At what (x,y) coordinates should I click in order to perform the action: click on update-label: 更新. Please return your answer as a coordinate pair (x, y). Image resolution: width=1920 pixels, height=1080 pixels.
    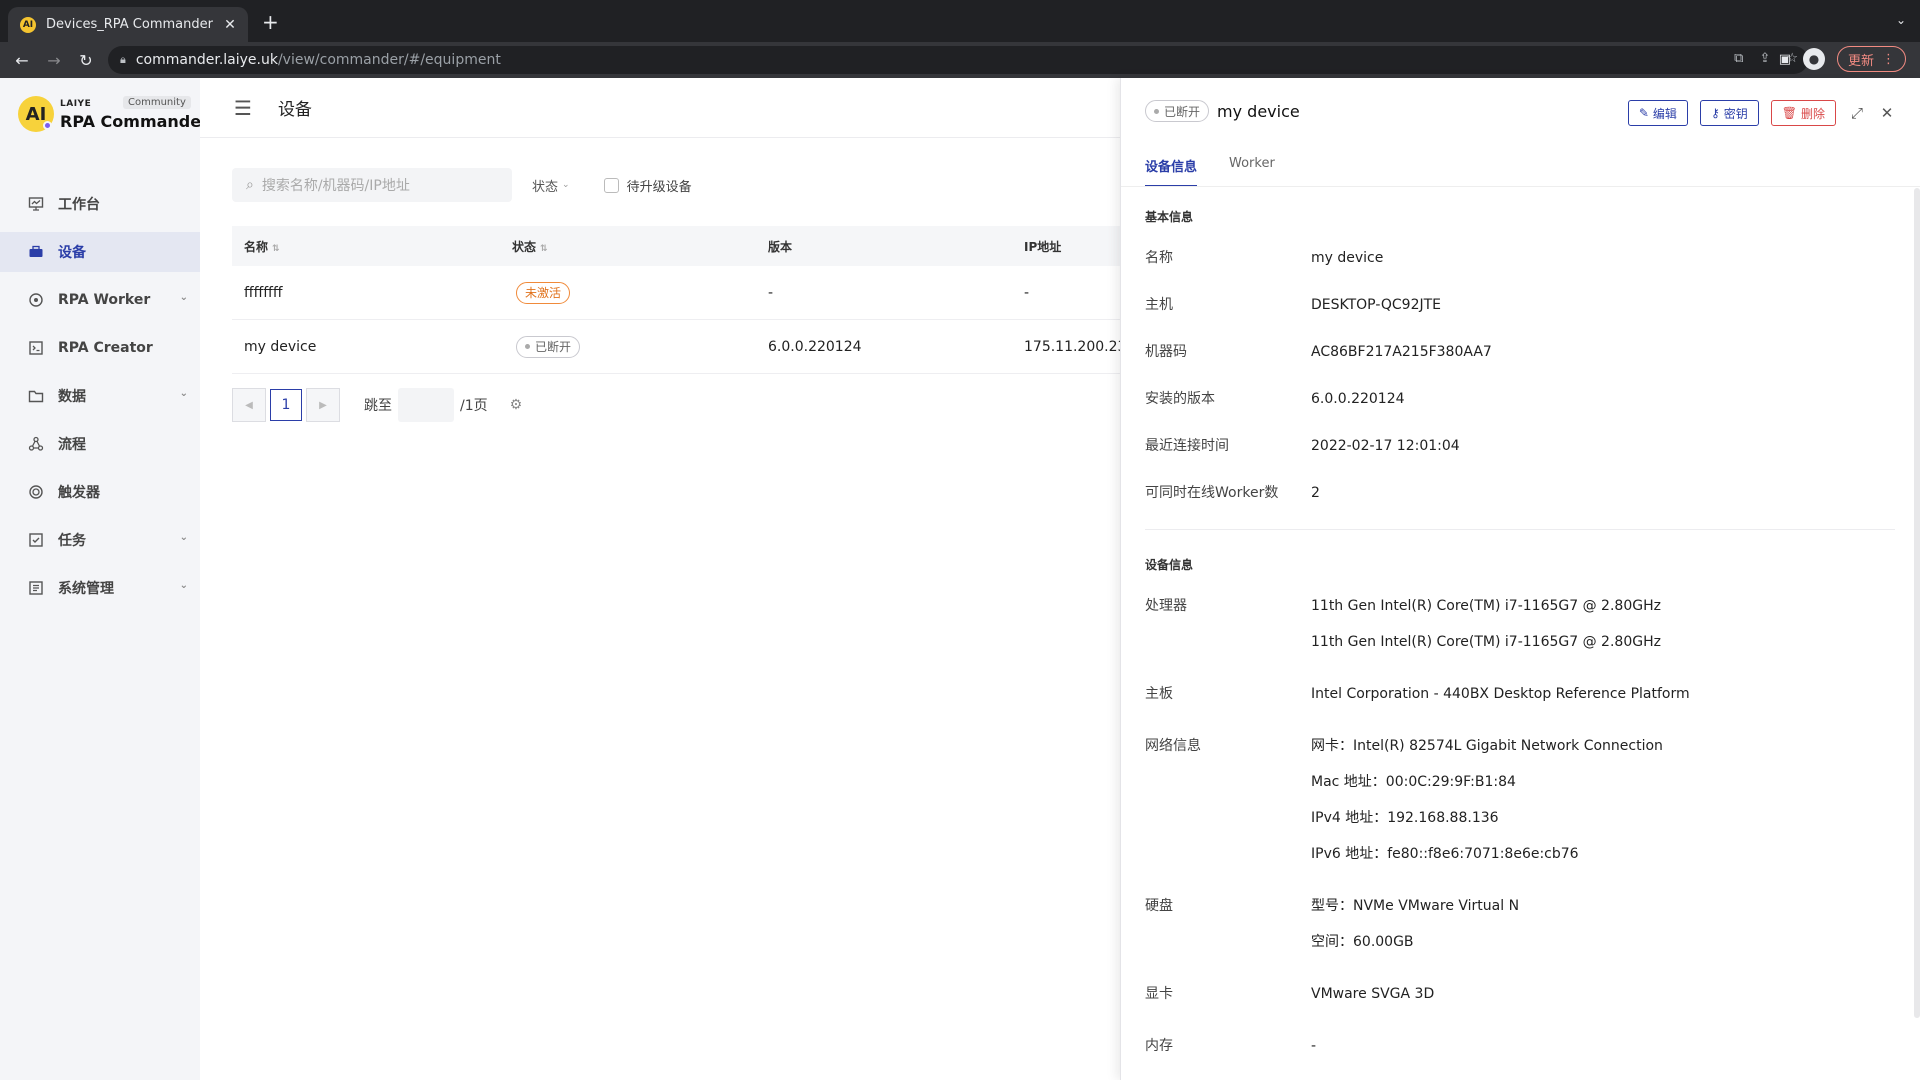
    Looking at the image, I should click on (1860, 61).